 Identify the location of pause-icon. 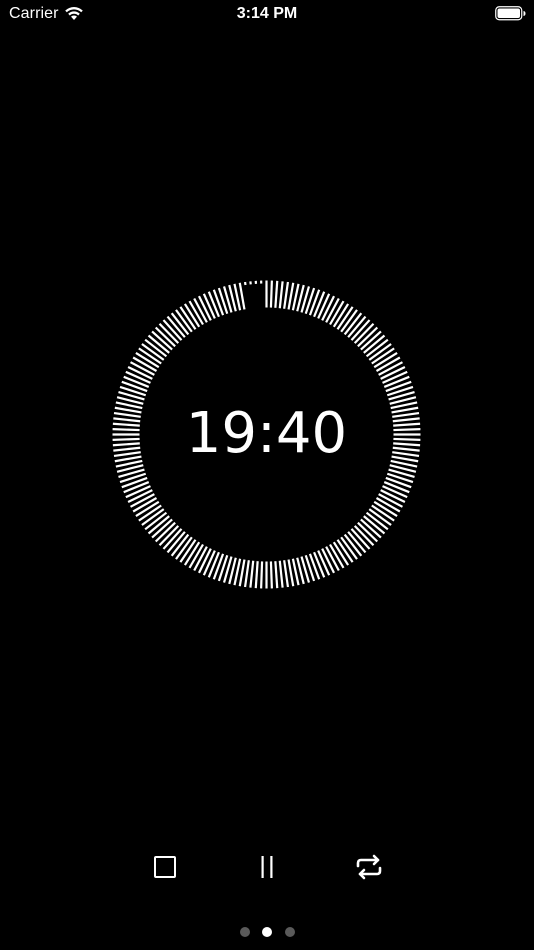
(267, 867).